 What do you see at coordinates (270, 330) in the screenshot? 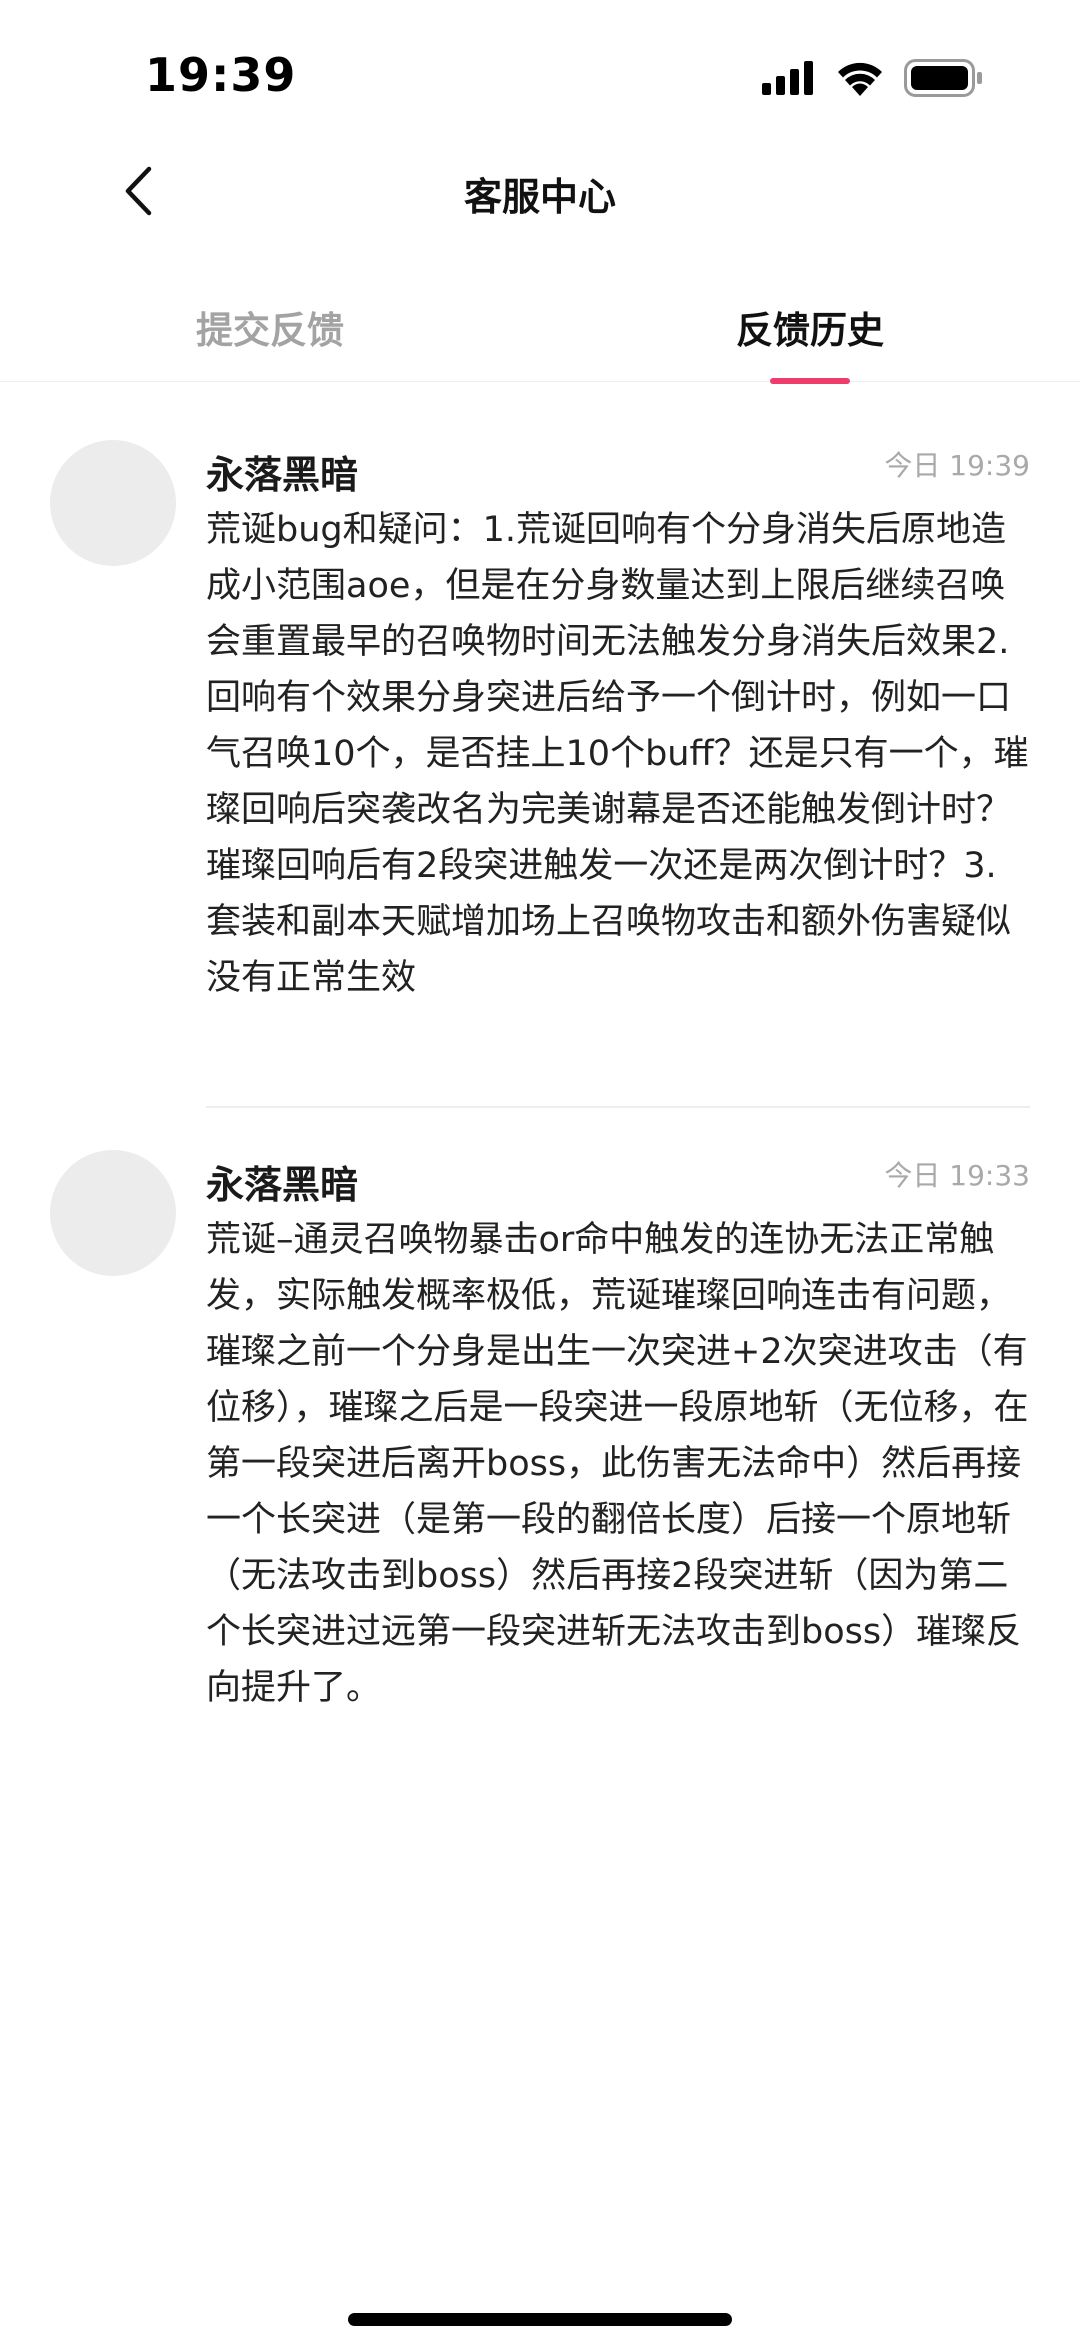
I see `tab-label: 提交反馈` at bounding box center [270, 330].